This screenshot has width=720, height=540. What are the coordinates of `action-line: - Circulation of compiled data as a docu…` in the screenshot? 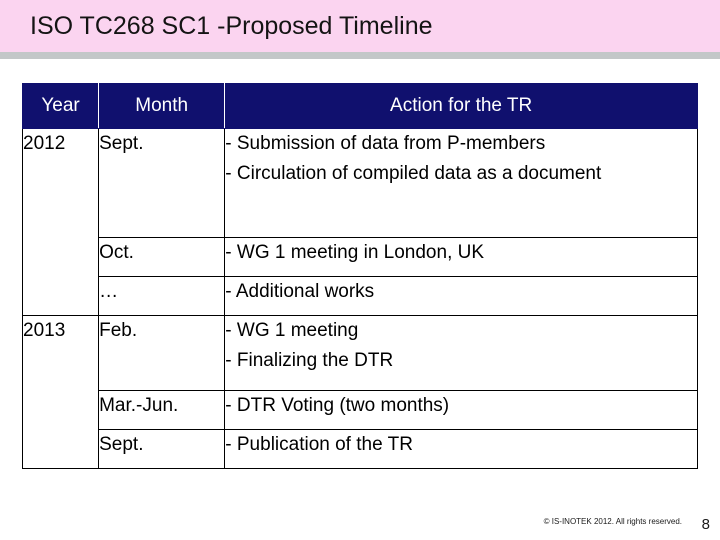 It's located at (413, 173).